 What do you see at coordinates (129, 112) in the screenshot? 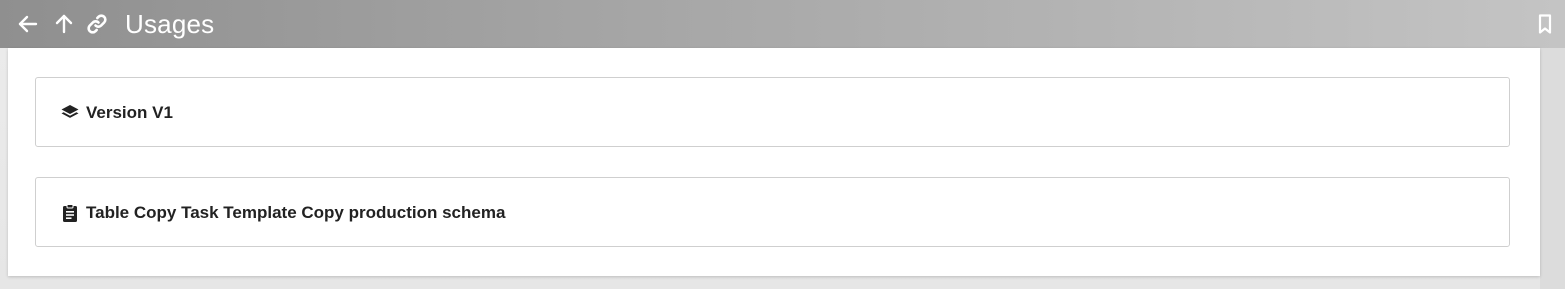
I see `usage-item-label: Version V1` at bounding box center [129, 112].